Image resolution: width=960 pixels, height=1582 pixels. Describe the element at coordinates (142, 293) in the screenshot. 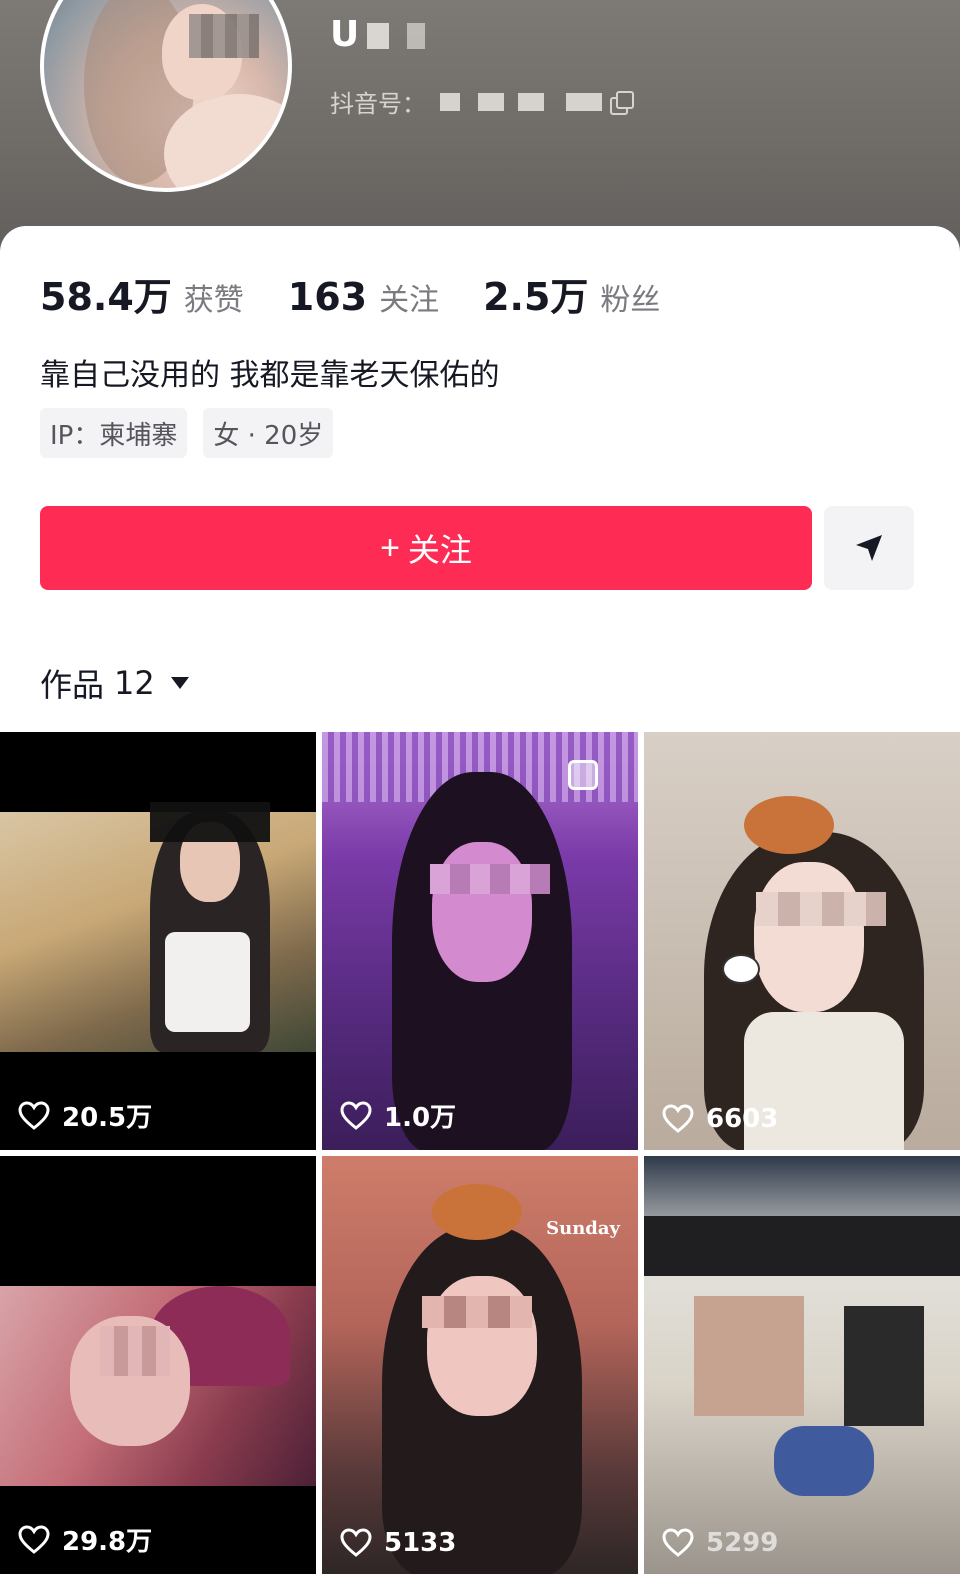

I see `stat-likes: 58.4万 获赞` at that location.